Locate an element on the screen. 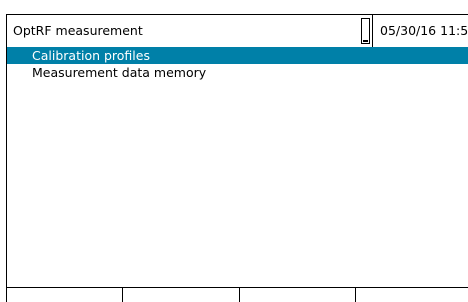 Image resolution: width=468 pixels, height=302 pixels. title-divider is located at coordinates (372, 31).